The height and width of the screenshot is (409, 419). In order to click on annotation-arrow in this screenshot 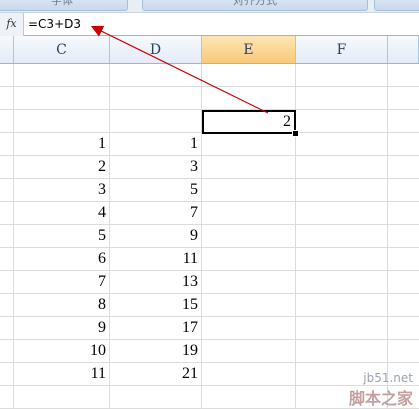, I will do `click(179, 69)`.